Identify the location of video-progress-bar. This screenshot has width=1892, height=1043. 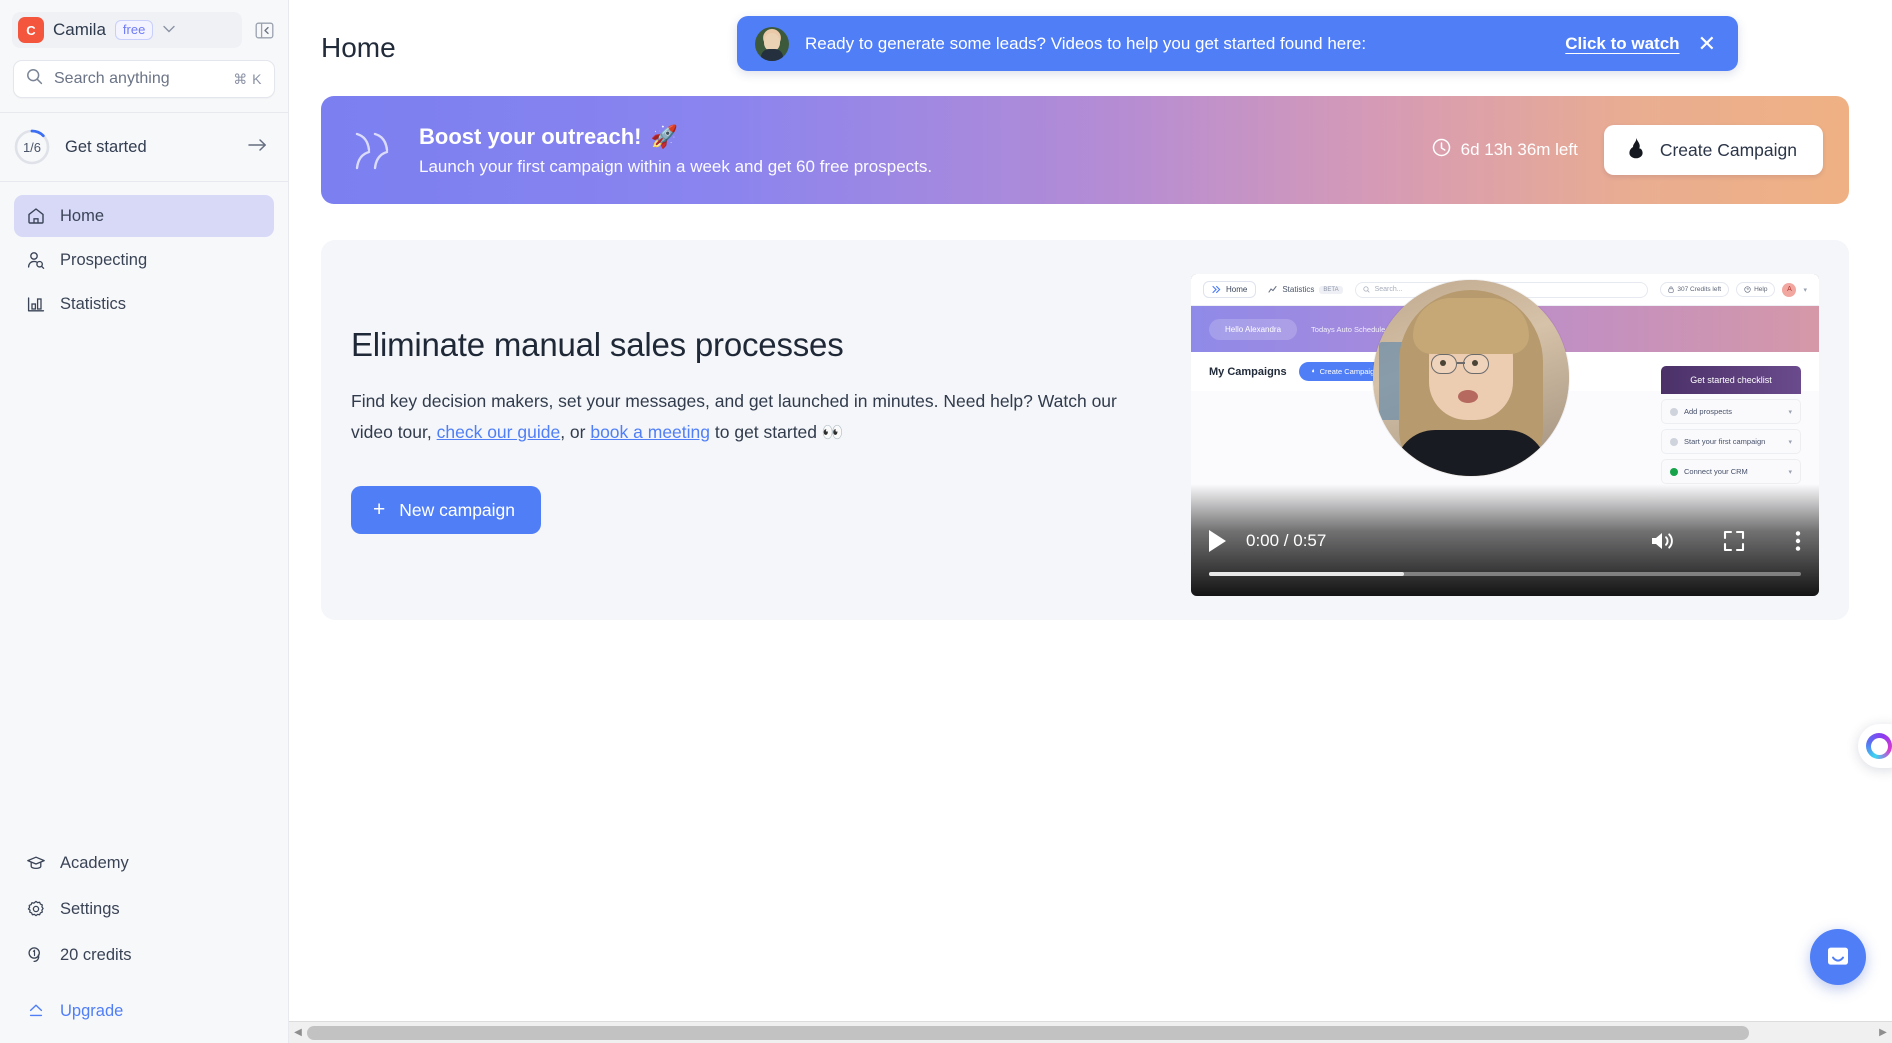
(1505, 574).